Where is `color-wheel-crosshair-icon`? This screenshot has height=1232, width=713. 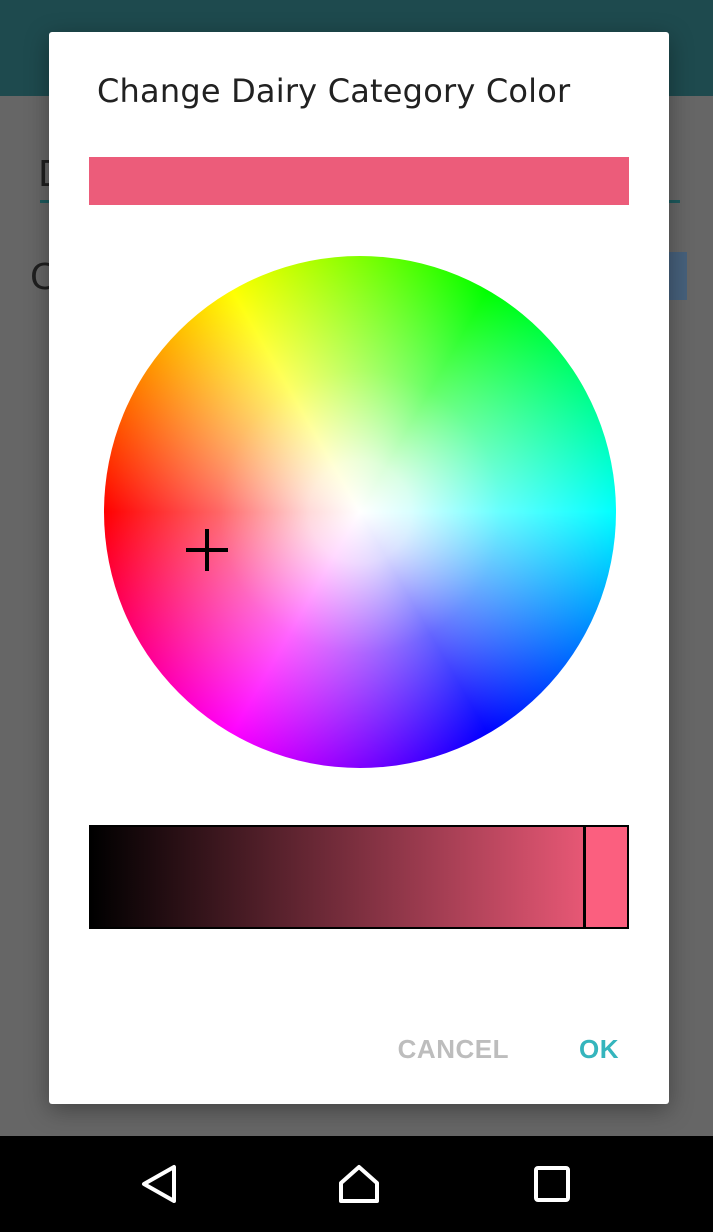
color-wheel-crosshair-icon is located at coordinates (207, 550).